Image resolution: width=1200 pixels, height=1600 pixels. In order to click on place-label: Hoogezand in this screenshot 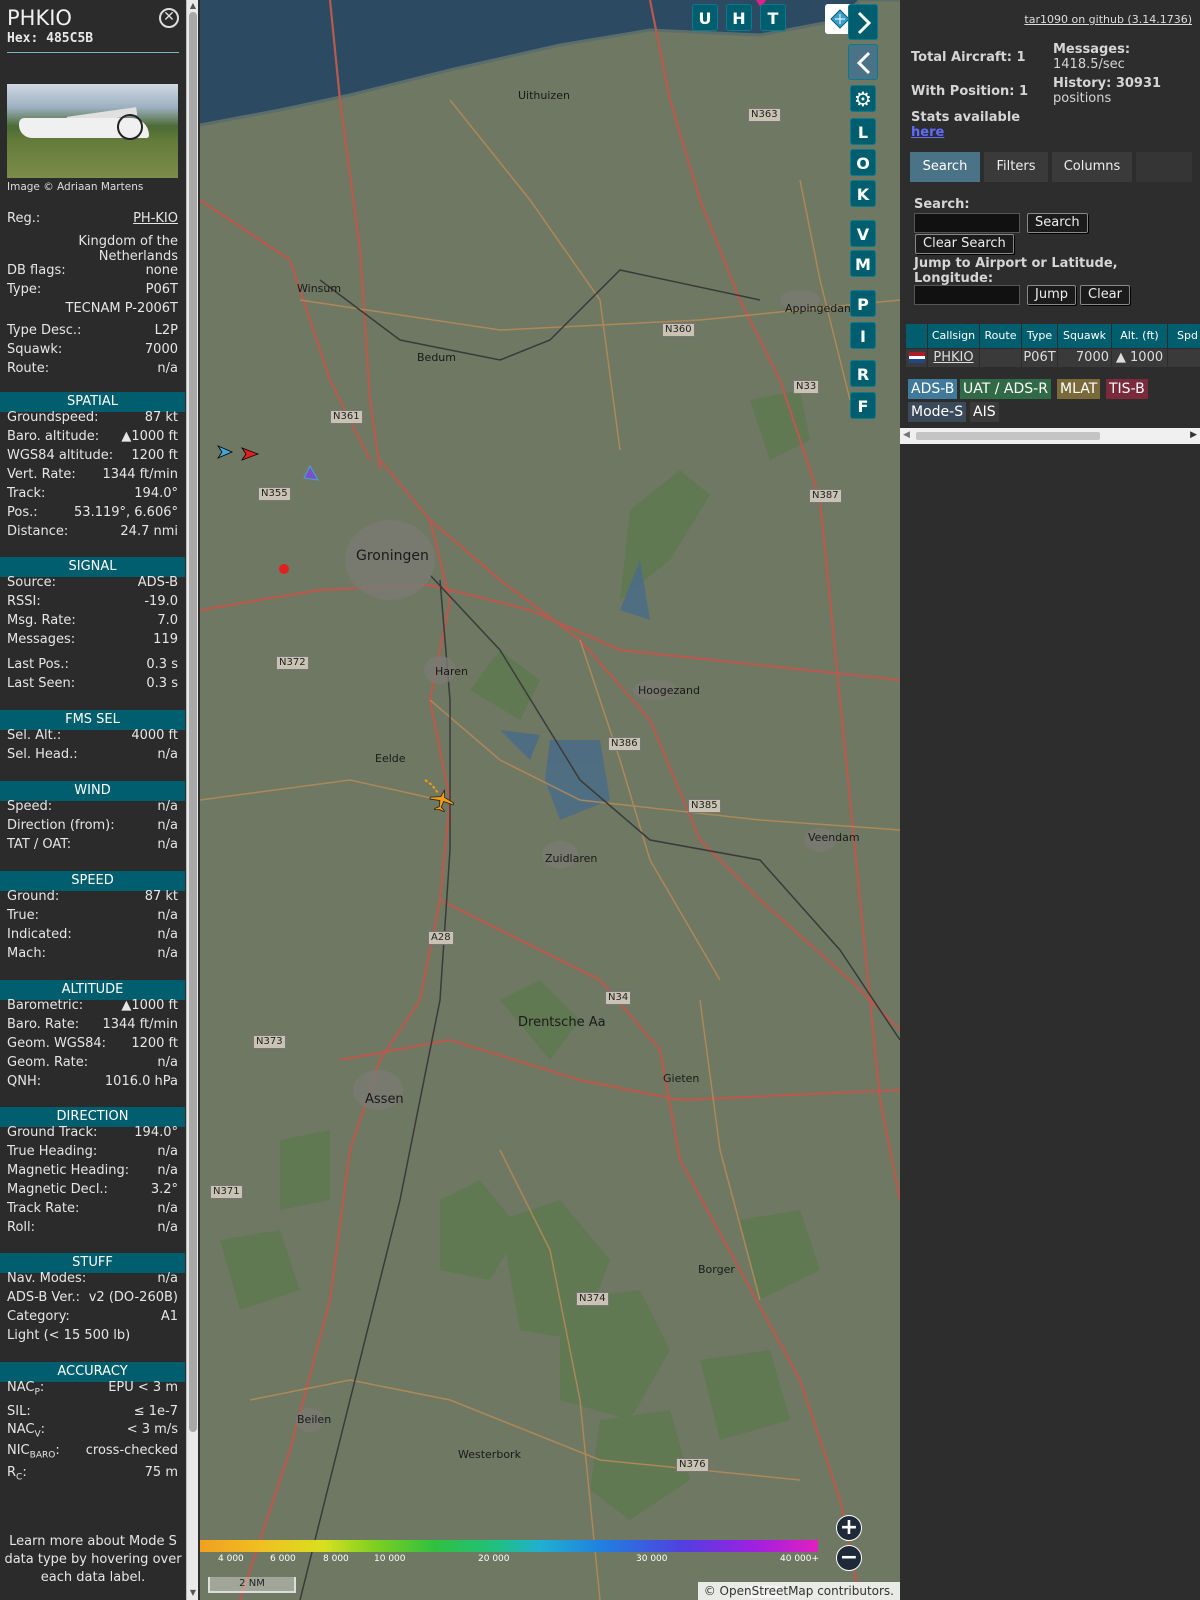, I will do `click(669, 690)`.